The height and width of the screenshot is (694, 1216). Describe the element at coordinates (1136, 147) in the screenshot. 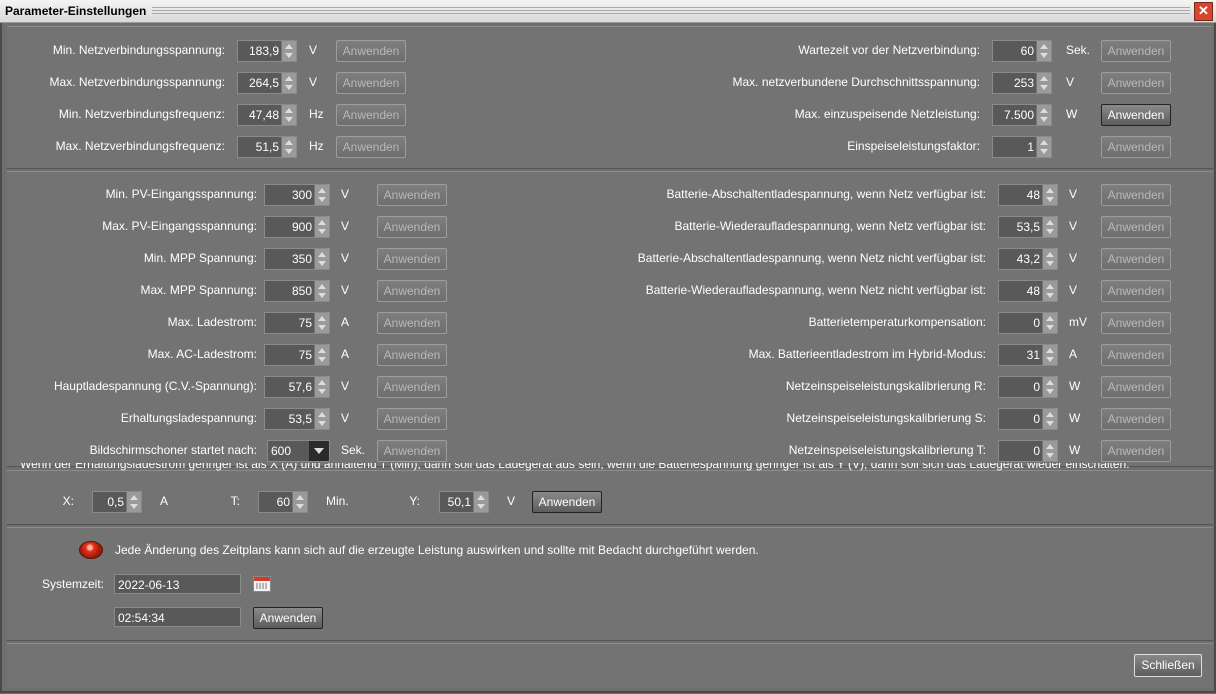

I see `grid-right-3-apply-button: Anwenden` at that location.